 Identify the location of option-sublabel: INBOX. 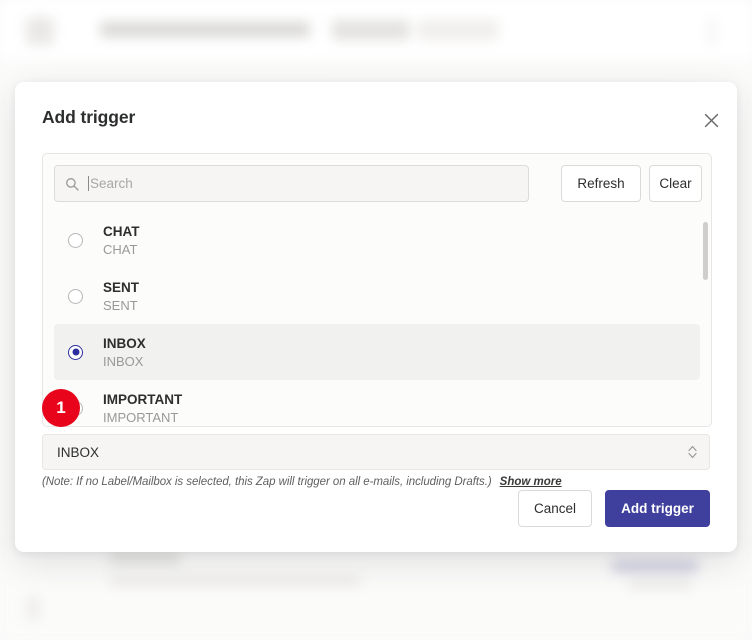
(123, 361).